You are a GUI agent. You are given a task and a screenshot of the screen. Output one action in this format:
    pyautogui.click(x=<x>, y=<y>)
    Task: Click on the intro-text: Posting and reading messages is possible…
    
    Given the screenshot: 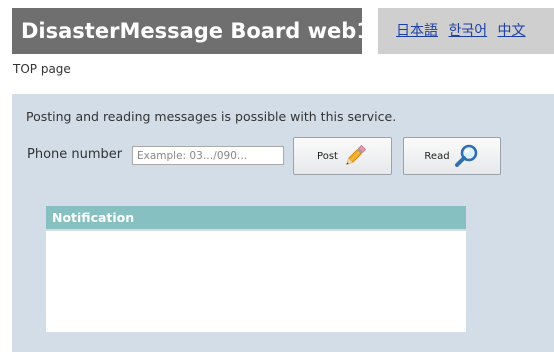 What is the action you would take?
    pyautogui.click(x=211, y=116)
    